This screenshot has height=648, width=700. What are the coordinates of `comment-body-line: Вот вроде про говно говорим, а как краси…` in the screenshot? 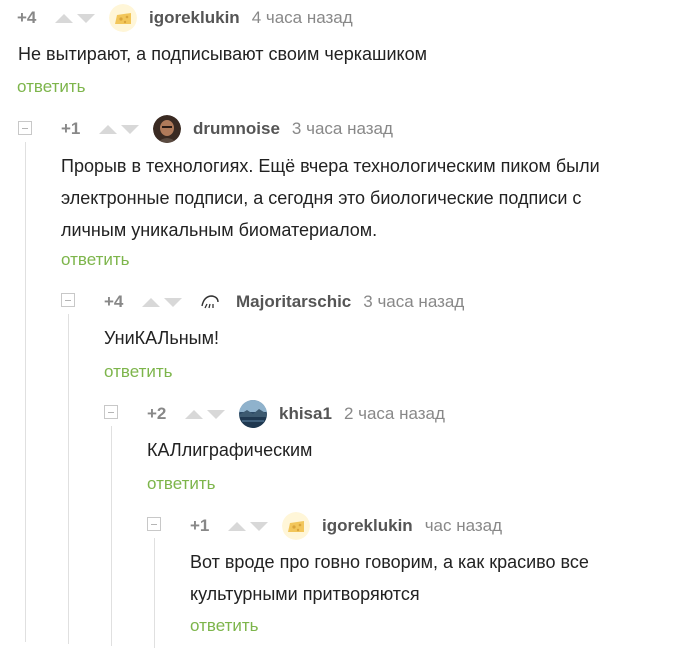 It's located at (389, 562).